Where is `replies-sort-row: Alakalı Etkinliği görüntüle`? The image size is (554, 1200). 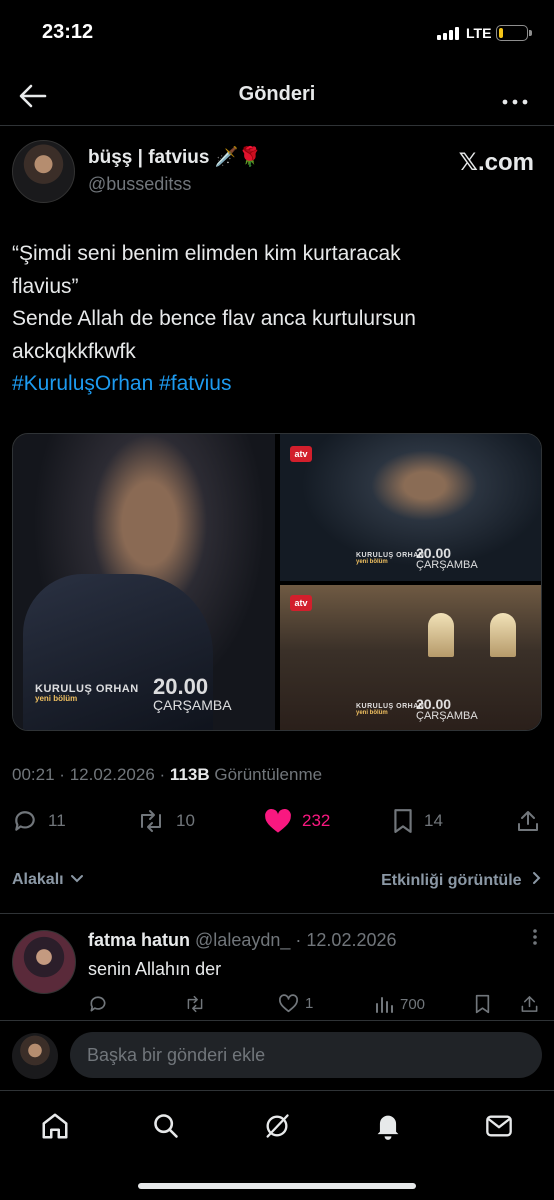 replies-sort-row: Alakalı Etkinliği görüntüle is located at coordinates (277, 883).